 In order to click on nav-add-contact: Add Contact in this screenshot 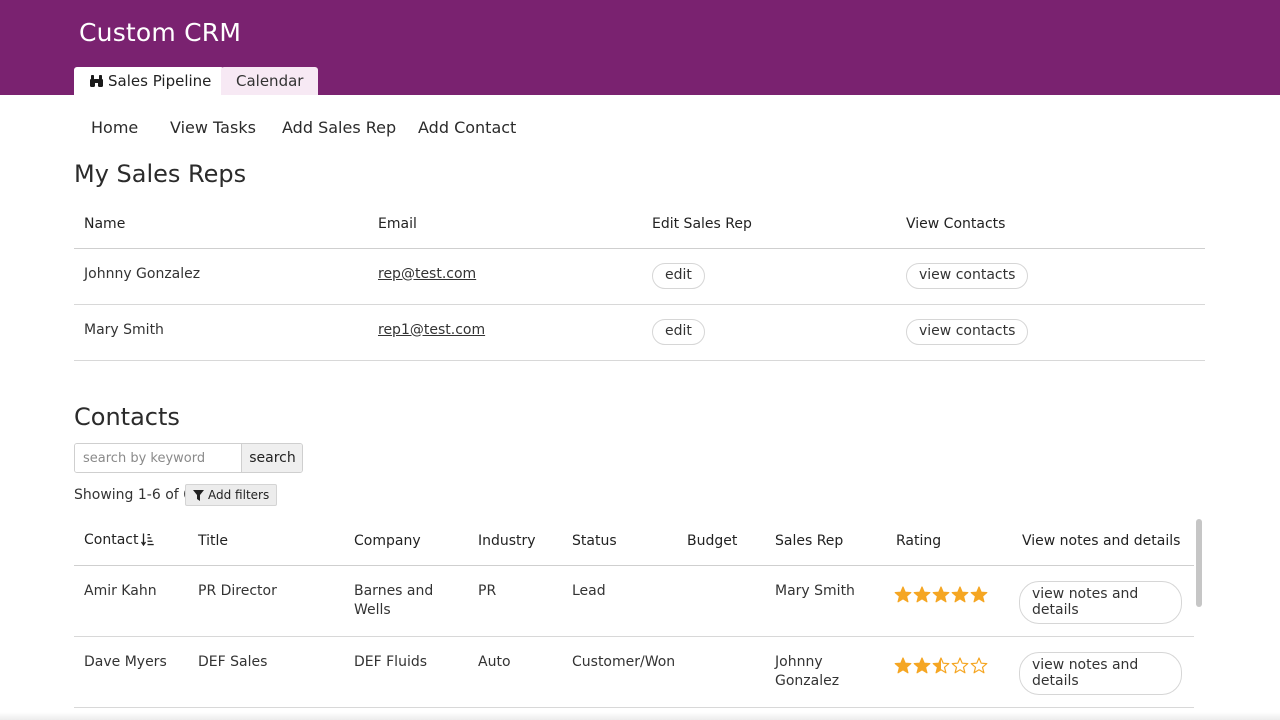, I will do `click(467, 127)`.